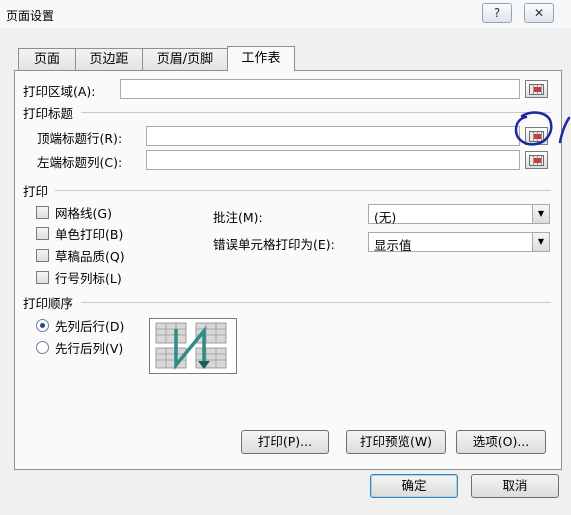 The width and height of the screenshot is (571, 515). I want to click on gridlines-label: 网格线(G), so click(83, 213).